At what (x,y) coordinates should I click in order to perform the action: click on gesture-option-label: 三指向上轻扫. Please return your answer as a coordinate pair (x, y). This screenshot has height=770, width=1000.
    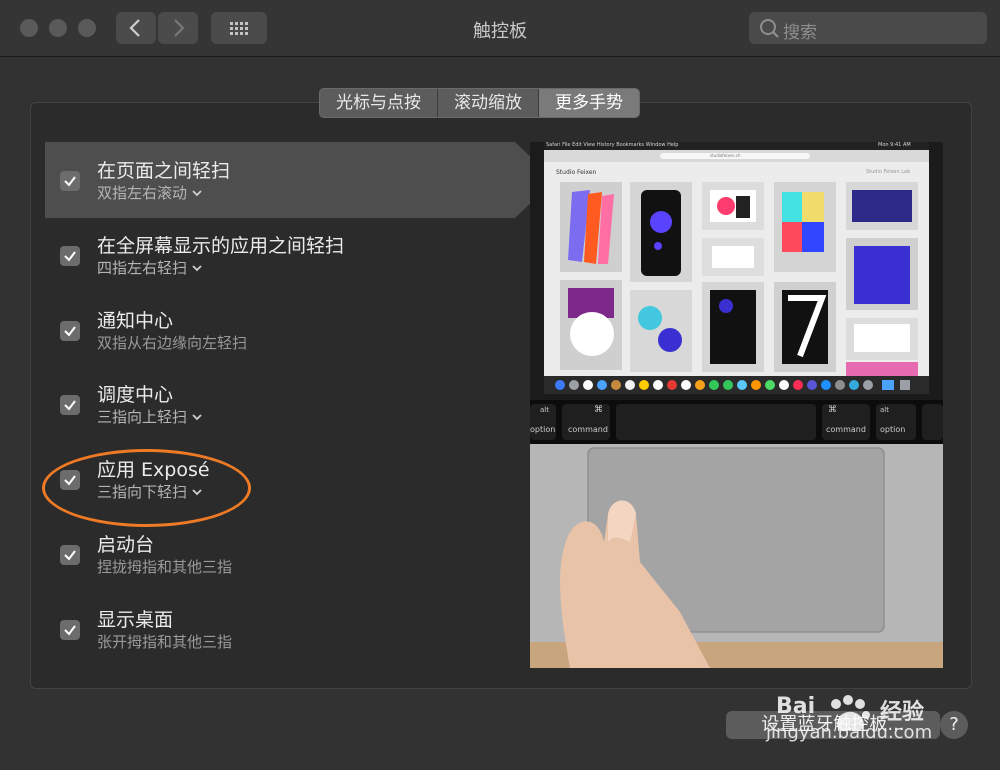
    Looking at the image, I should click on (142, 417).